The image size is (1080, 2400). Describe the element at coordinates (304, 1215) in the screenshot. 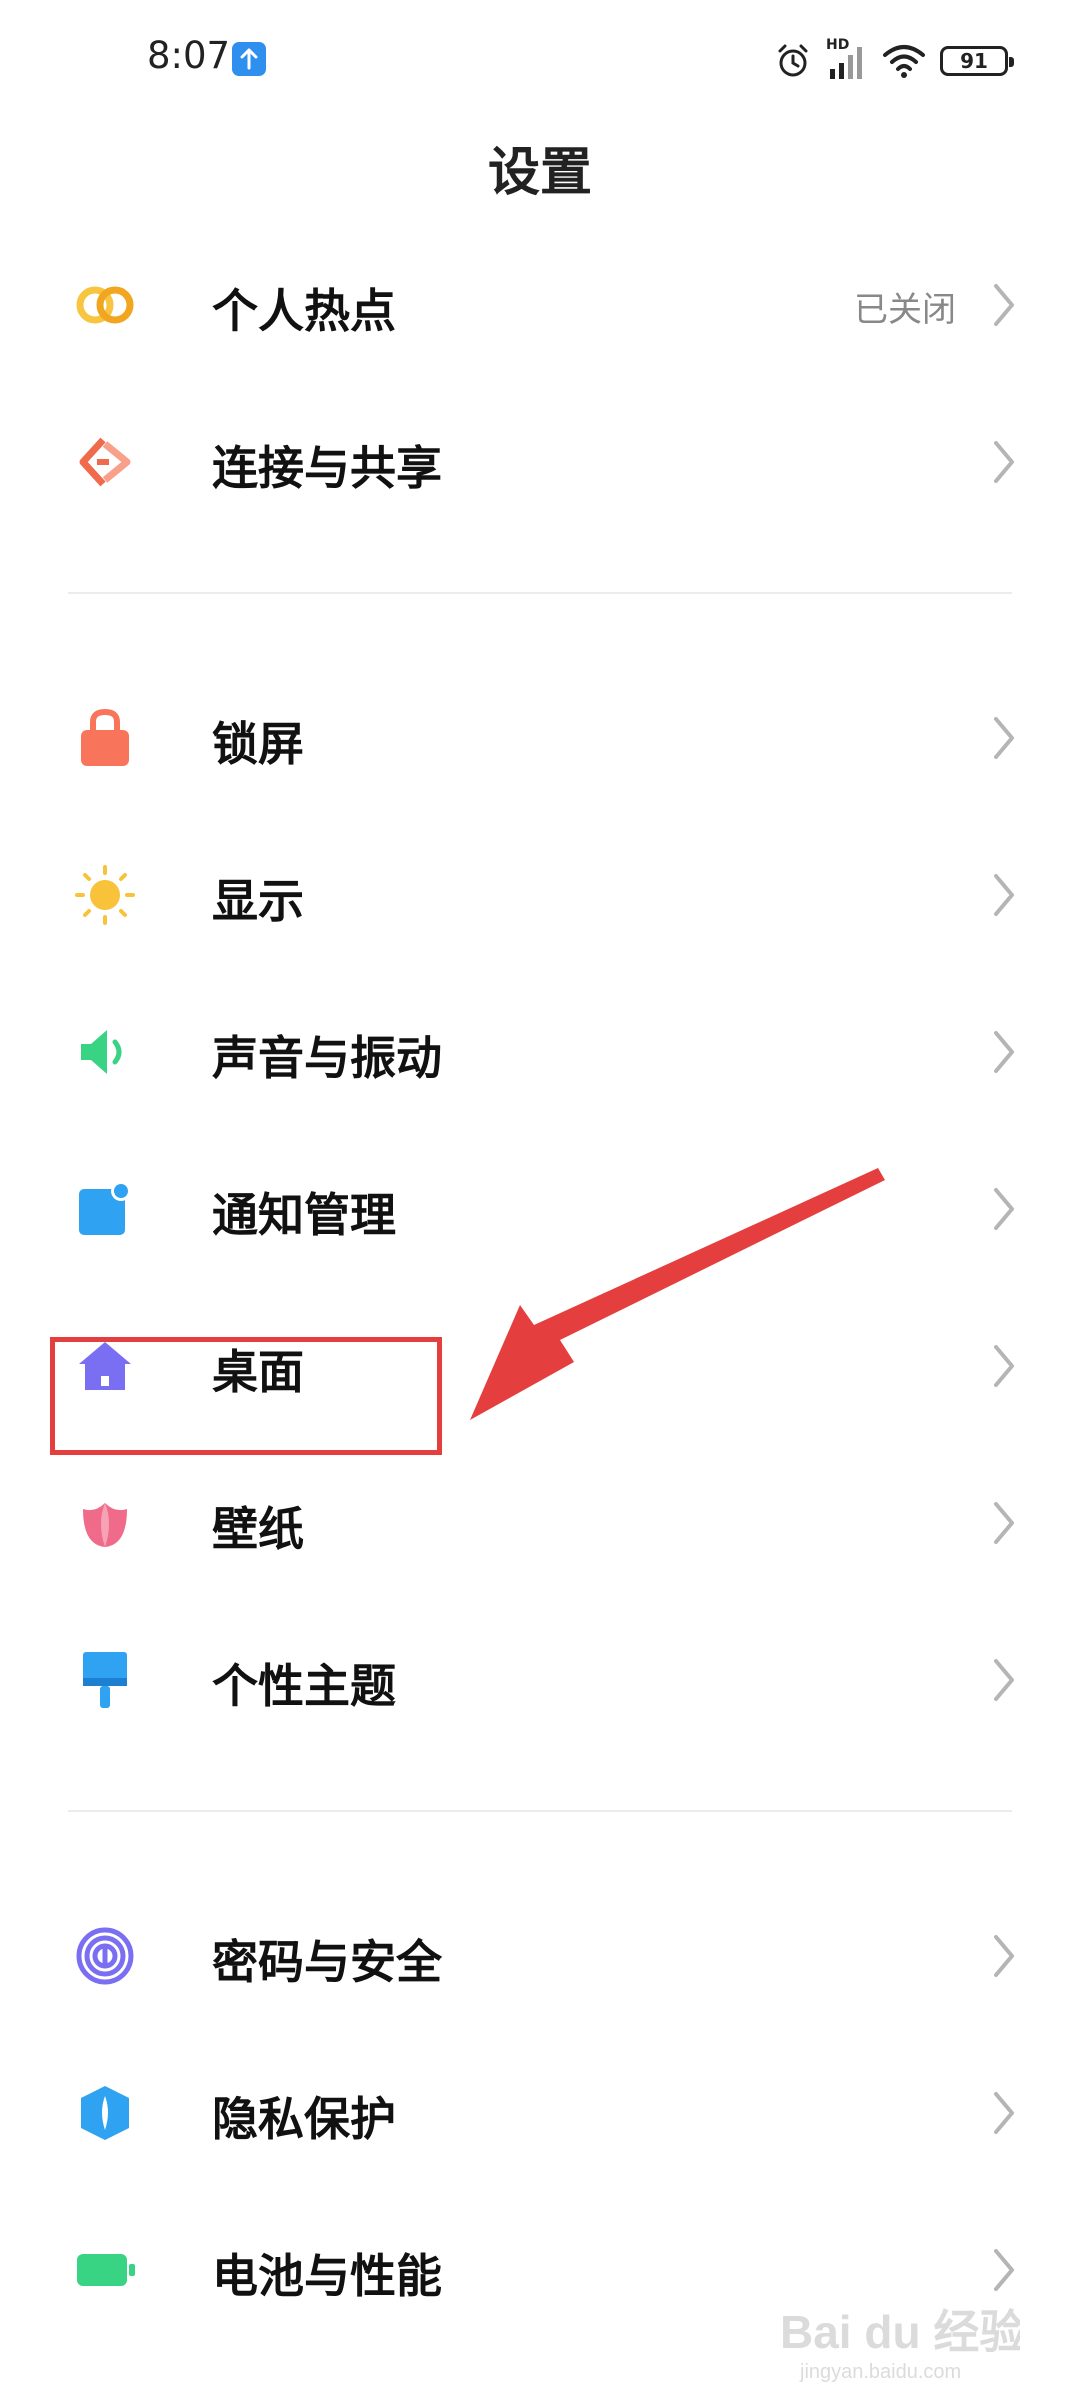

I see `settings-item-label: 通知管理` at that location.